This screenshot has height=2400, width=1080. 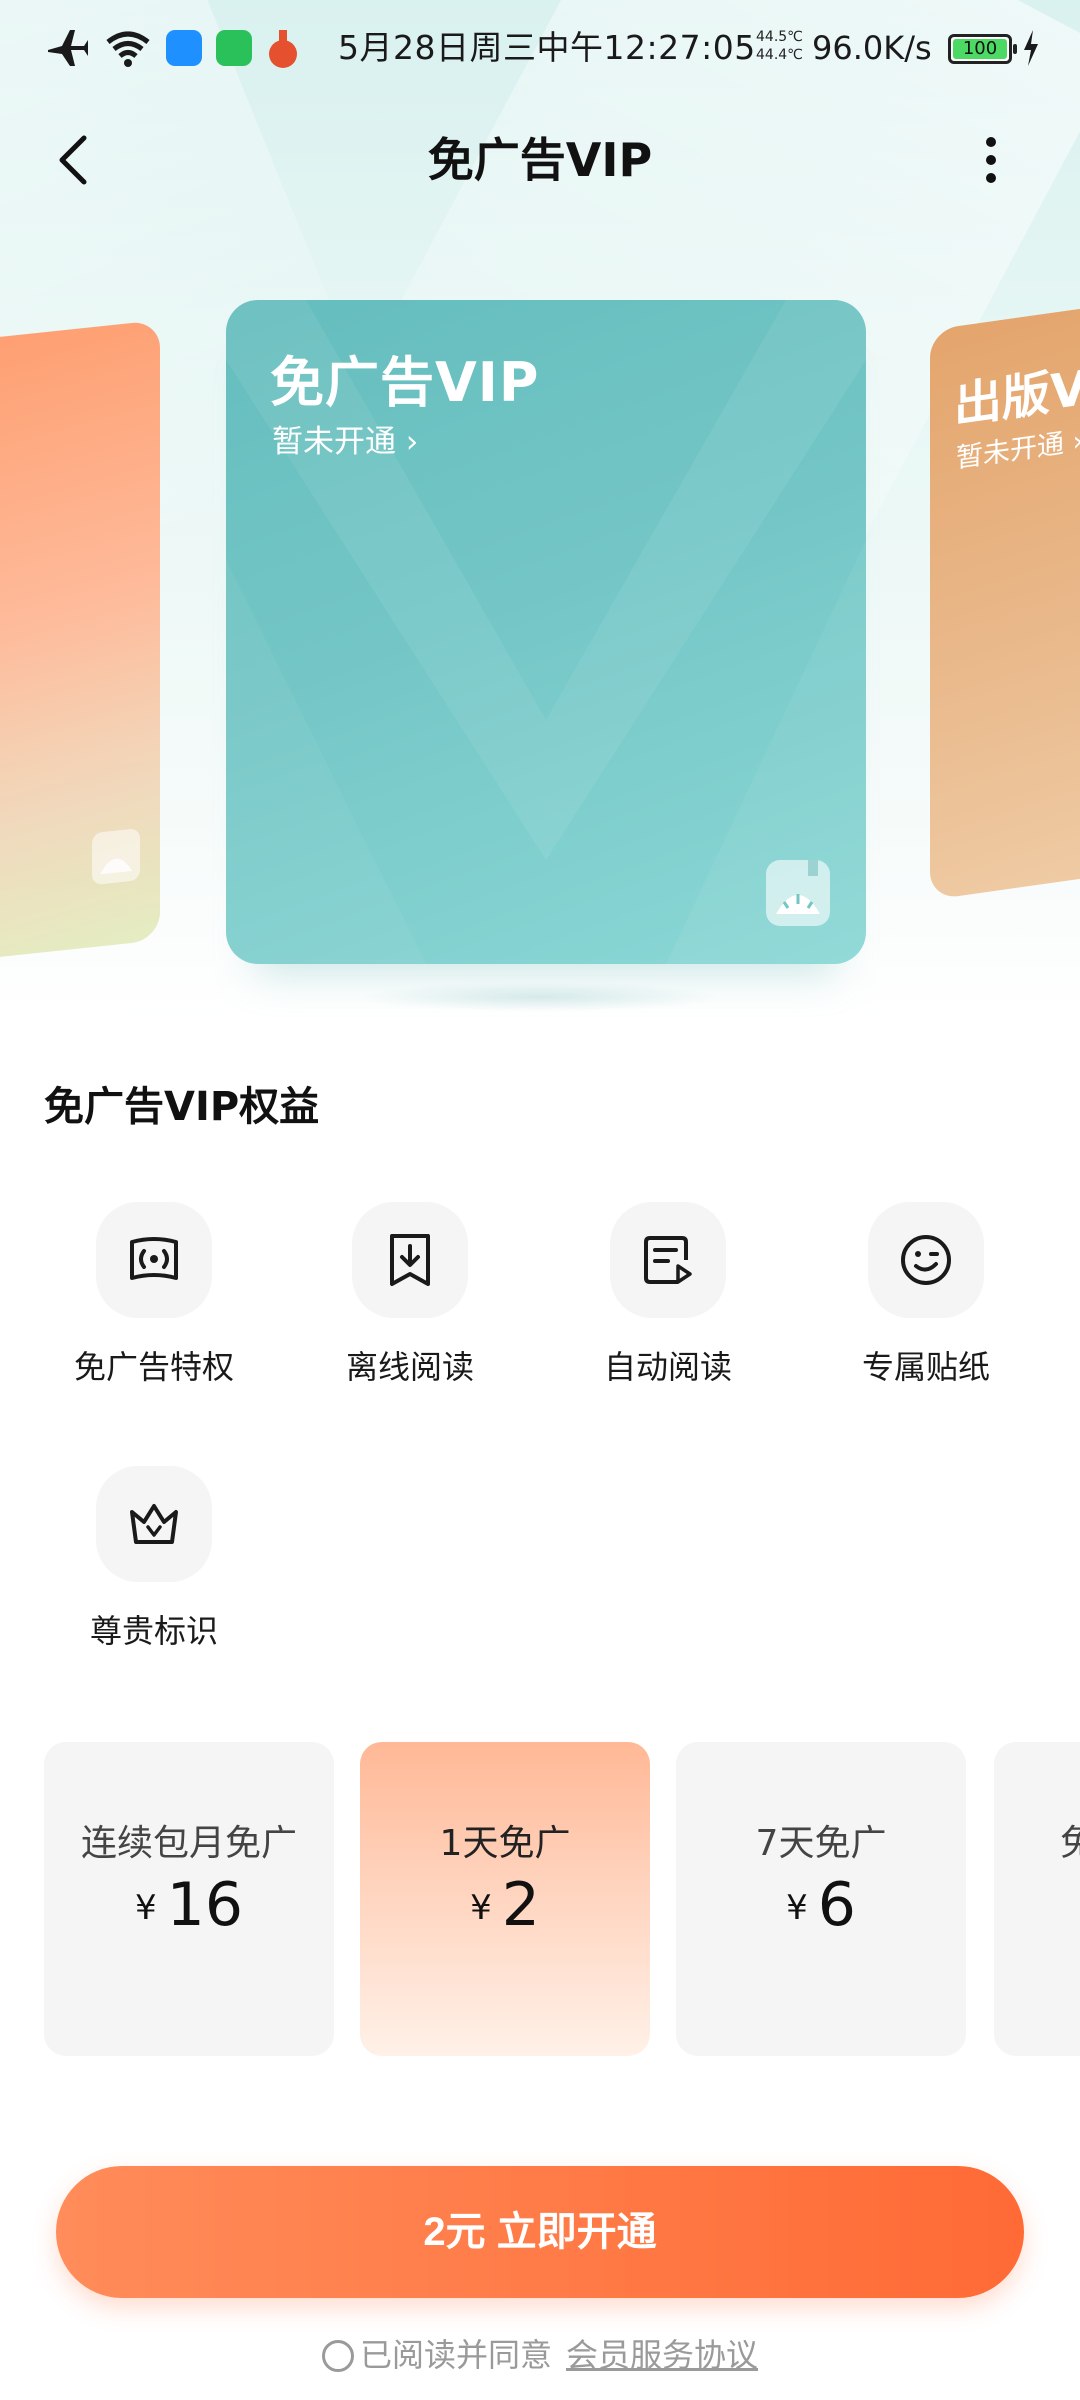 I want to click on card-status: 暂未开通 ›, so click(x=345, y=438).